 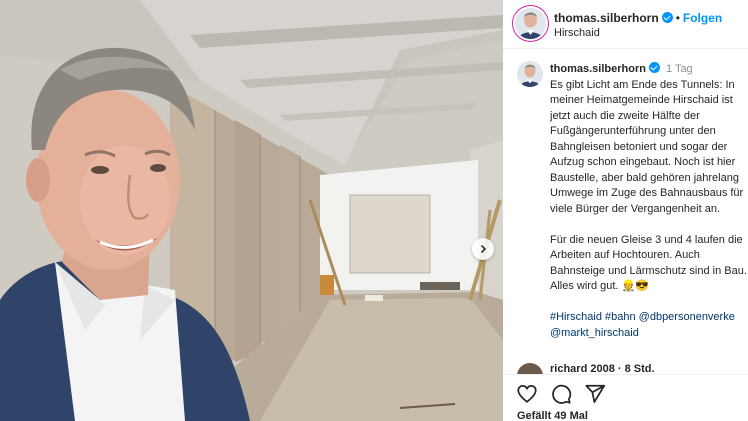 What do you see at coordinates (625, 397) in the screenshot?
I see `post-actions-bar: Gefällt 49 Mal` at bounding box center [625, 397].